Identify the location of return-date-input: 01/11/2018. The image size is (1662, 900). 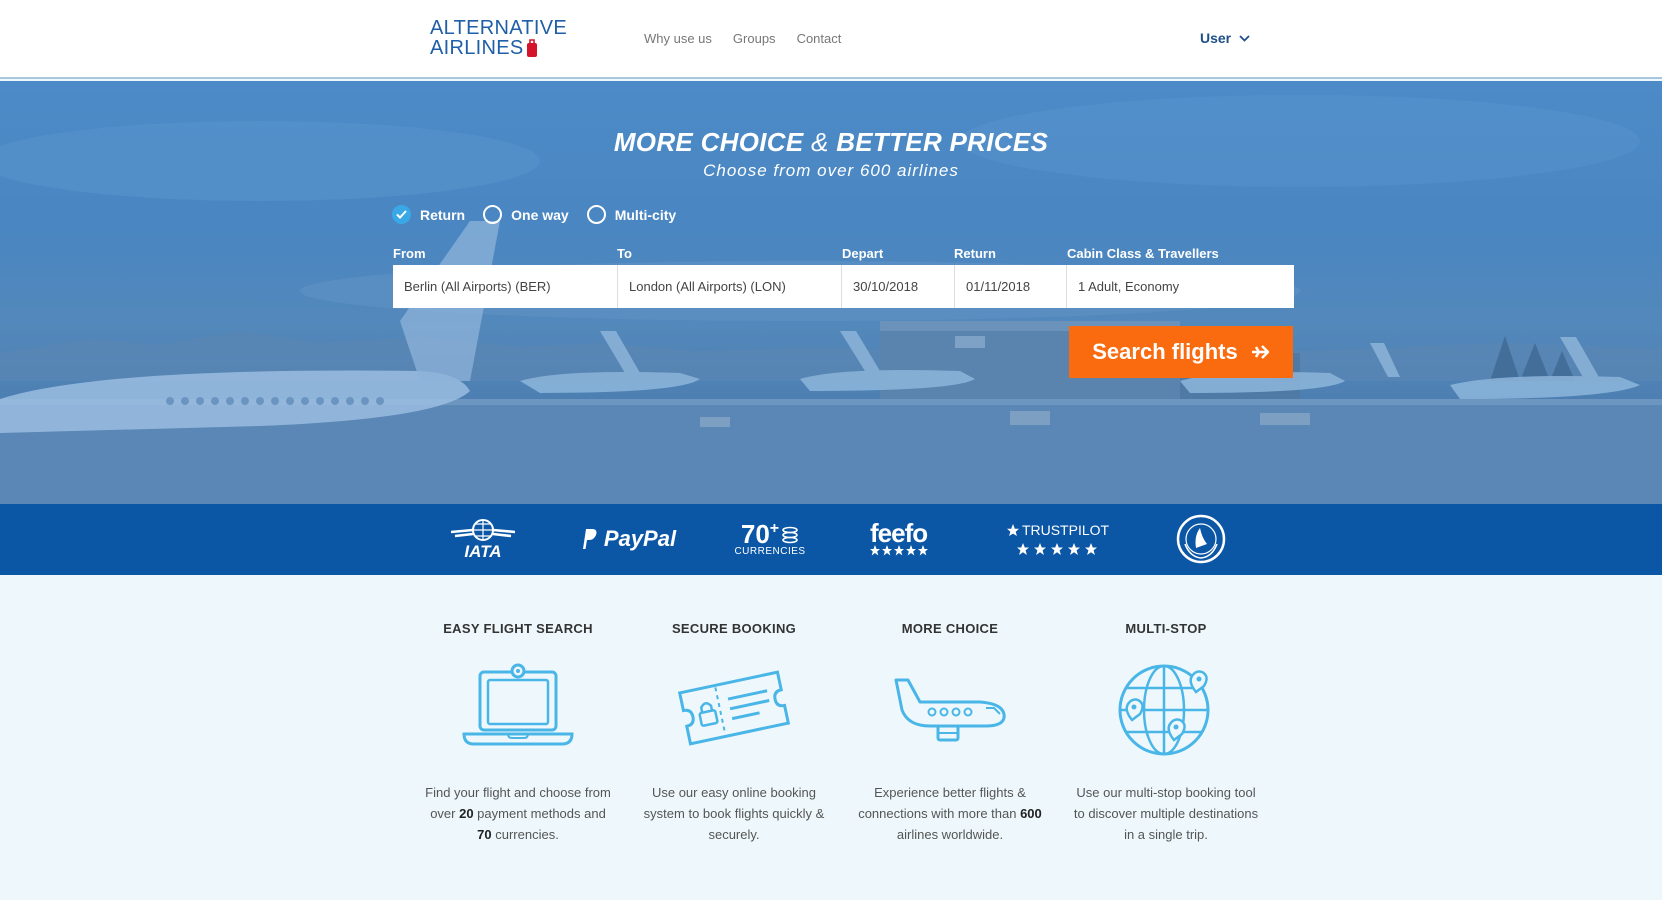
(1011, 286).